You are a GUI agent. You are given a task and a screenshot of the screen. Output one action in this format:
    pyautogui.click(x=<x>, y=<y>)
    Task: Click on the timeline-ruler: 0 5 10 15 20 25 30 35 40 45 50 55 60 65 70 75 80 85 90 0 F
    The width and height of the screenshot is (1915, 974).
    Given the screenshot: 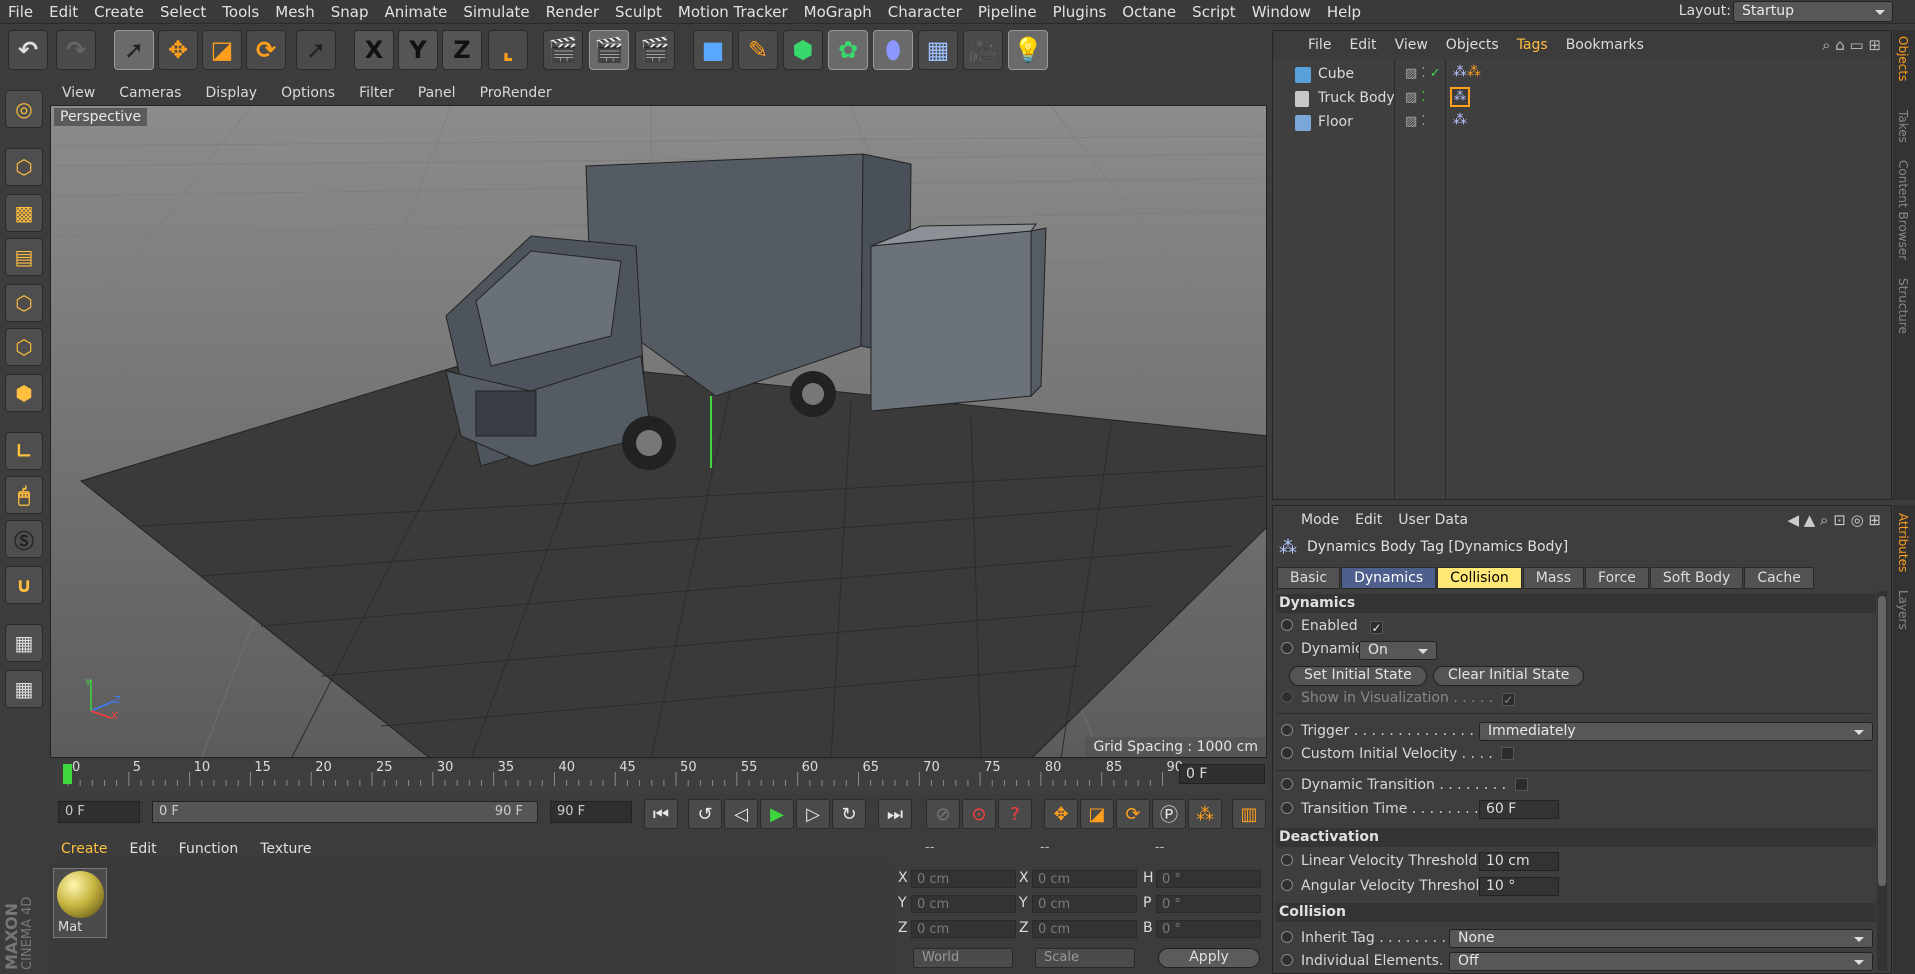 What is the action you would take?
    pyautogui.click(x=658, y=777)
    